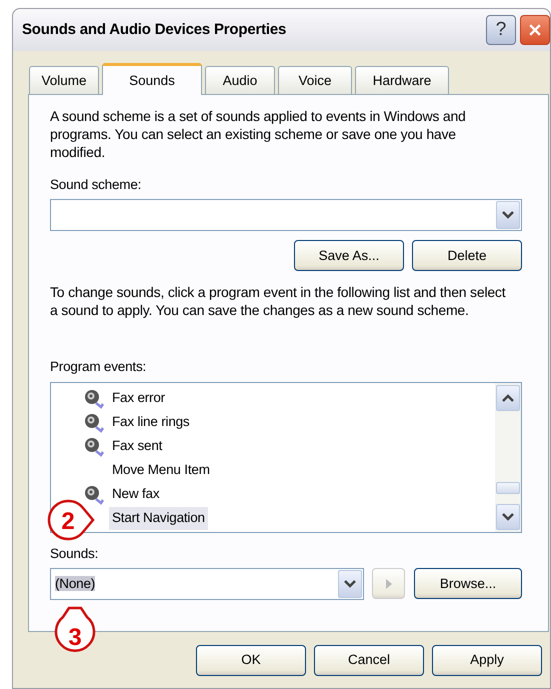 Image resolution: width=551 pixels, height=689 pixels. What do you see at coordinates (508, 457) in the screenshot?
I see `scrollbar` at bounding box center [508, 457].